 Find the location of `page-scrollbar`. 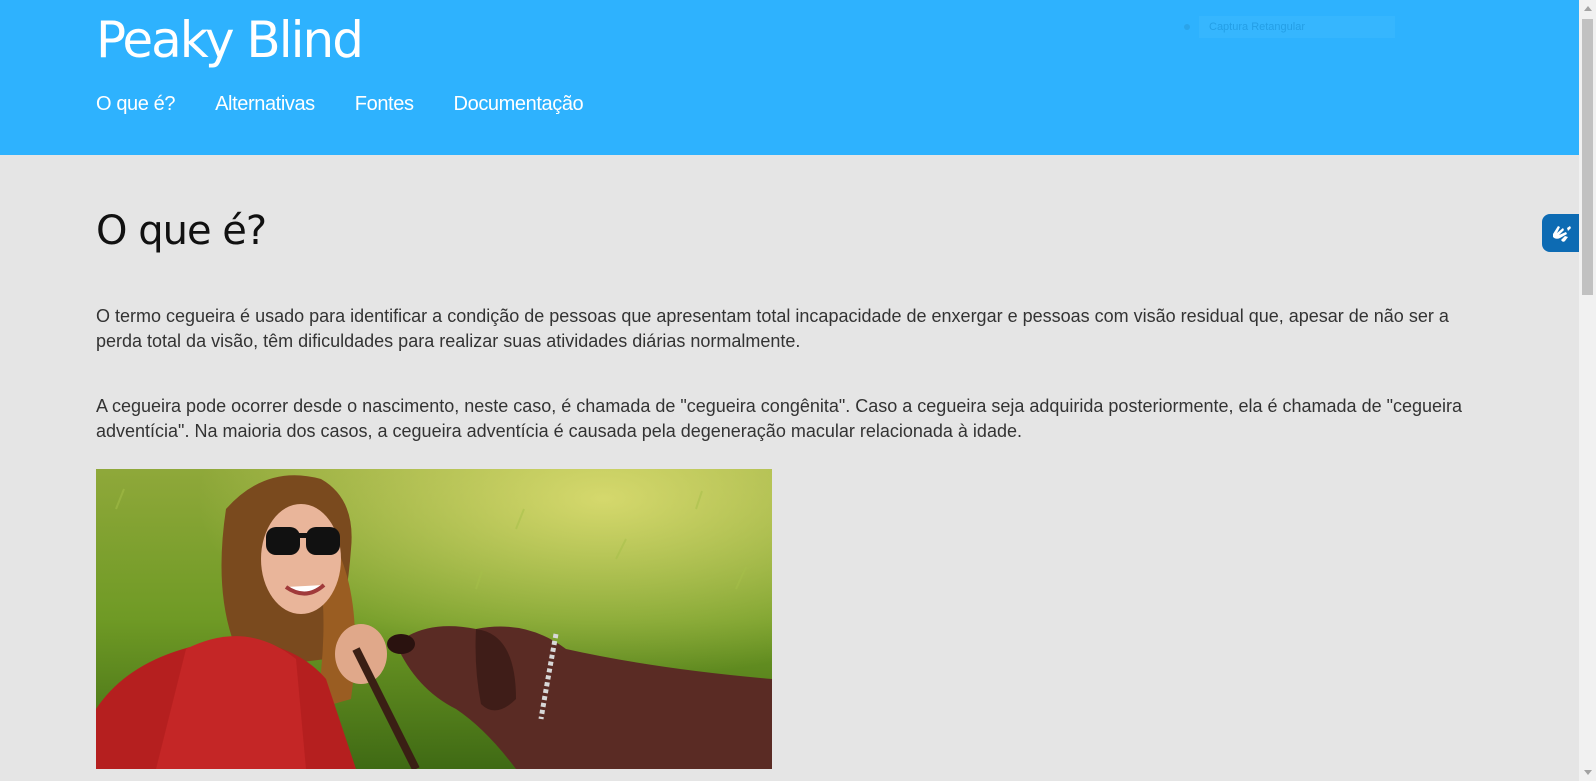

page-scrollbar is located at coordinates (1587, 390).